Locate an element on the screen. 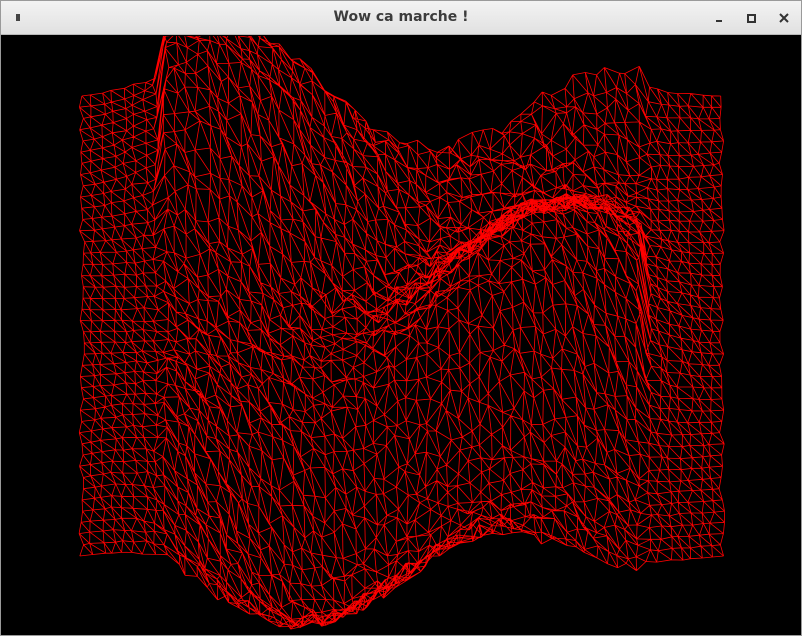 The image size is (802, 636). close-icon is located at coordinates (784, 18).